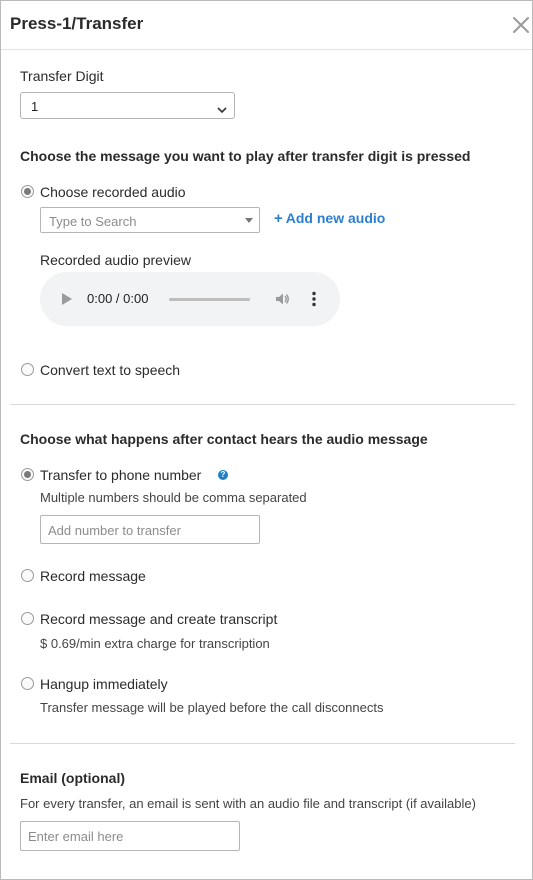 This screenshot has width=533, height=880. Describe the element at coordinates (118, 298) in the screenshot. I see `player-time: 0:00 / 0:00` at that location.